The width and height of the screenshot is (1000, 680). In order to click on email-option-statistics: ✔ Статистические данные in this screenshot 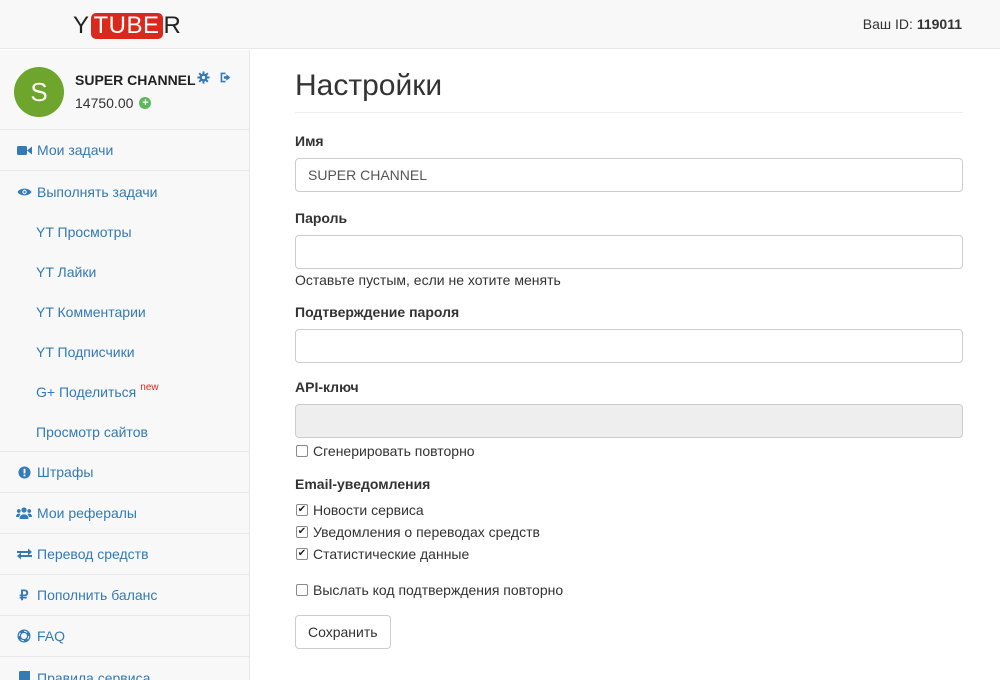, I will do `click(629, 554)`.